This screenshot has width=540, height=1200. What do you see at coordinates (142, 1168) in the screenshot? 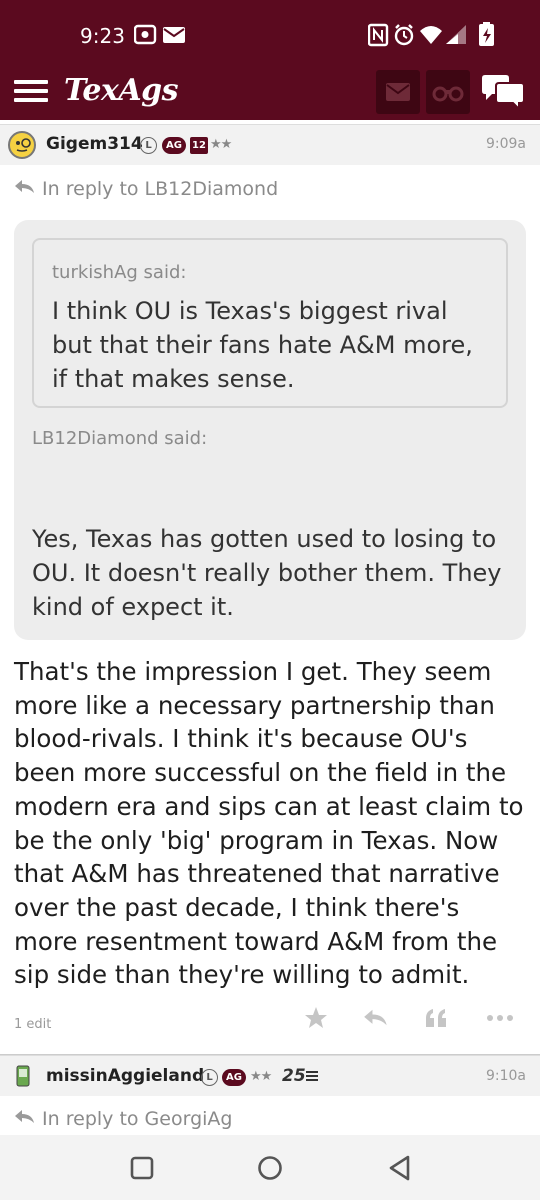
I see `recents-icon` at bounding box center [142, 1168].